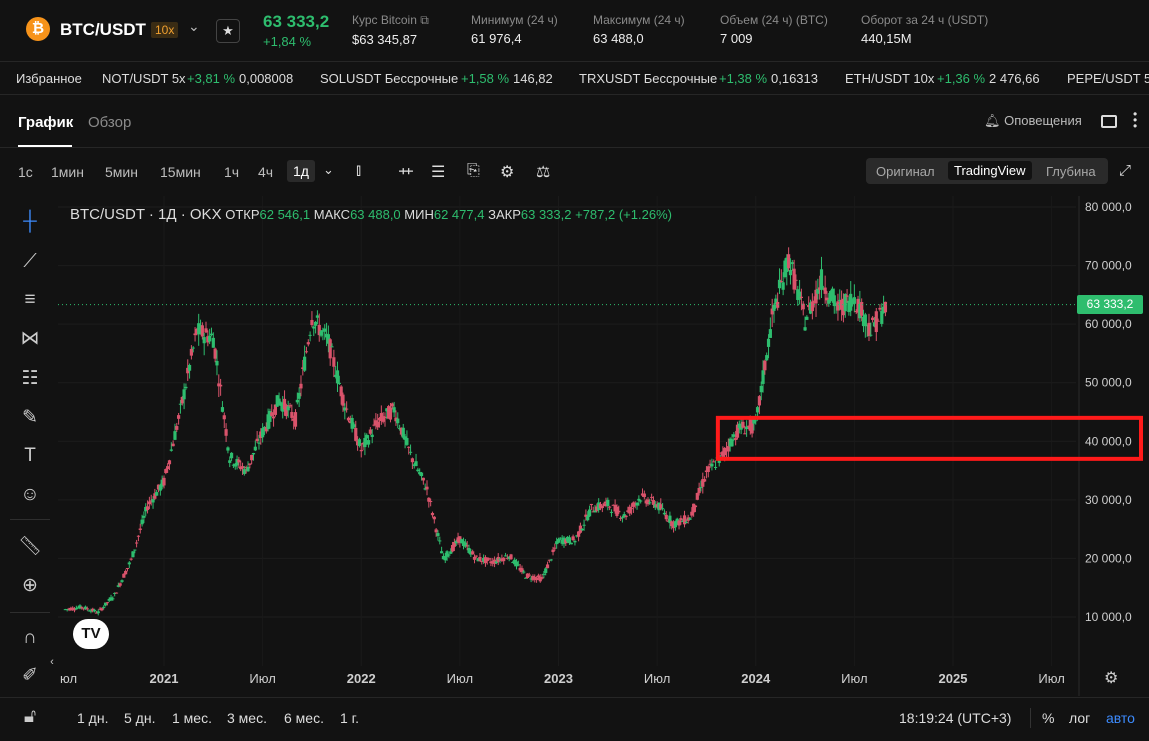 This screenshot has width=1149, height=741. I want to click on range-1d: 1 дн., so click(92, 718).